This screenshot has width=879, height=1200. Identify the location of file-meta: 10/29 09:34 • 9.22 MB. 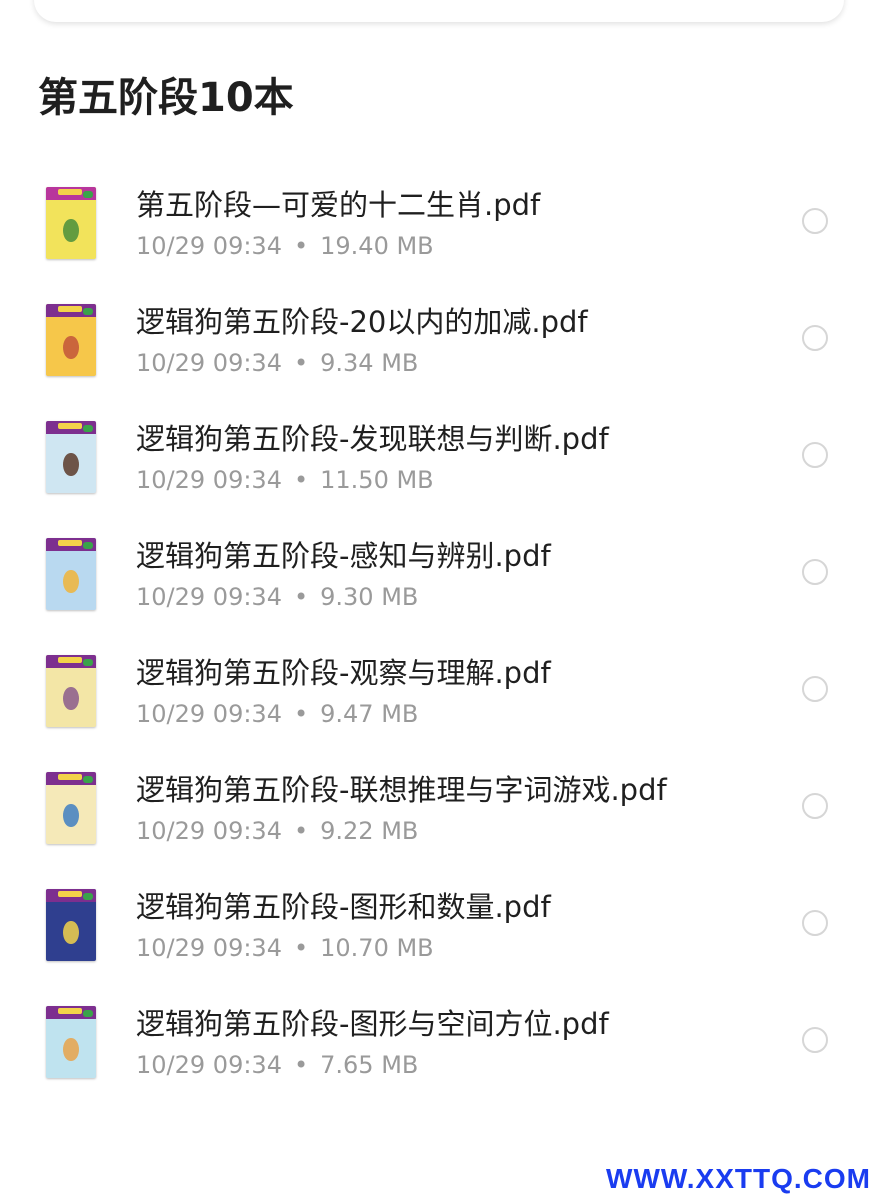
(277, 831).